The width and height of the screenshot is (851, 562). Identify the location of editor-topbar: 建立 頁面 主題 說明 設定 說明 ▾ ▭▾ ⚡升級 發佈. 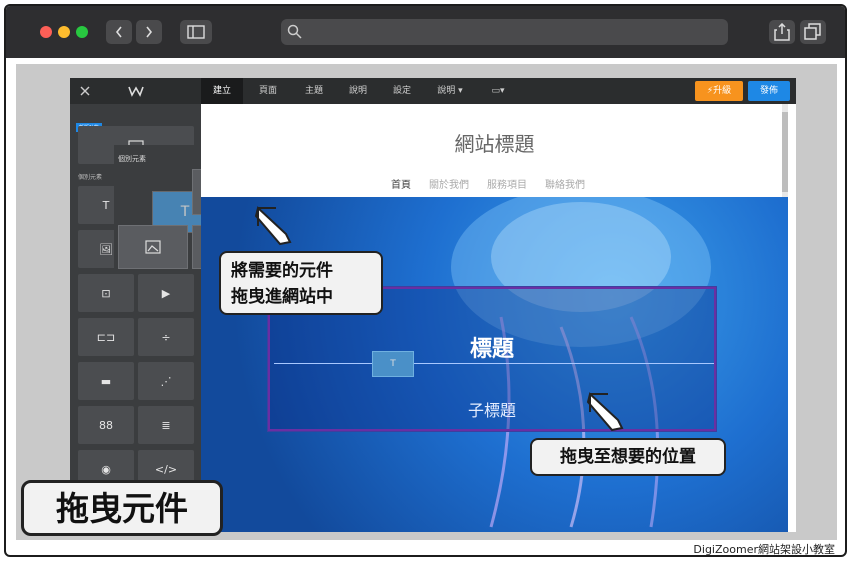
(433, 91).